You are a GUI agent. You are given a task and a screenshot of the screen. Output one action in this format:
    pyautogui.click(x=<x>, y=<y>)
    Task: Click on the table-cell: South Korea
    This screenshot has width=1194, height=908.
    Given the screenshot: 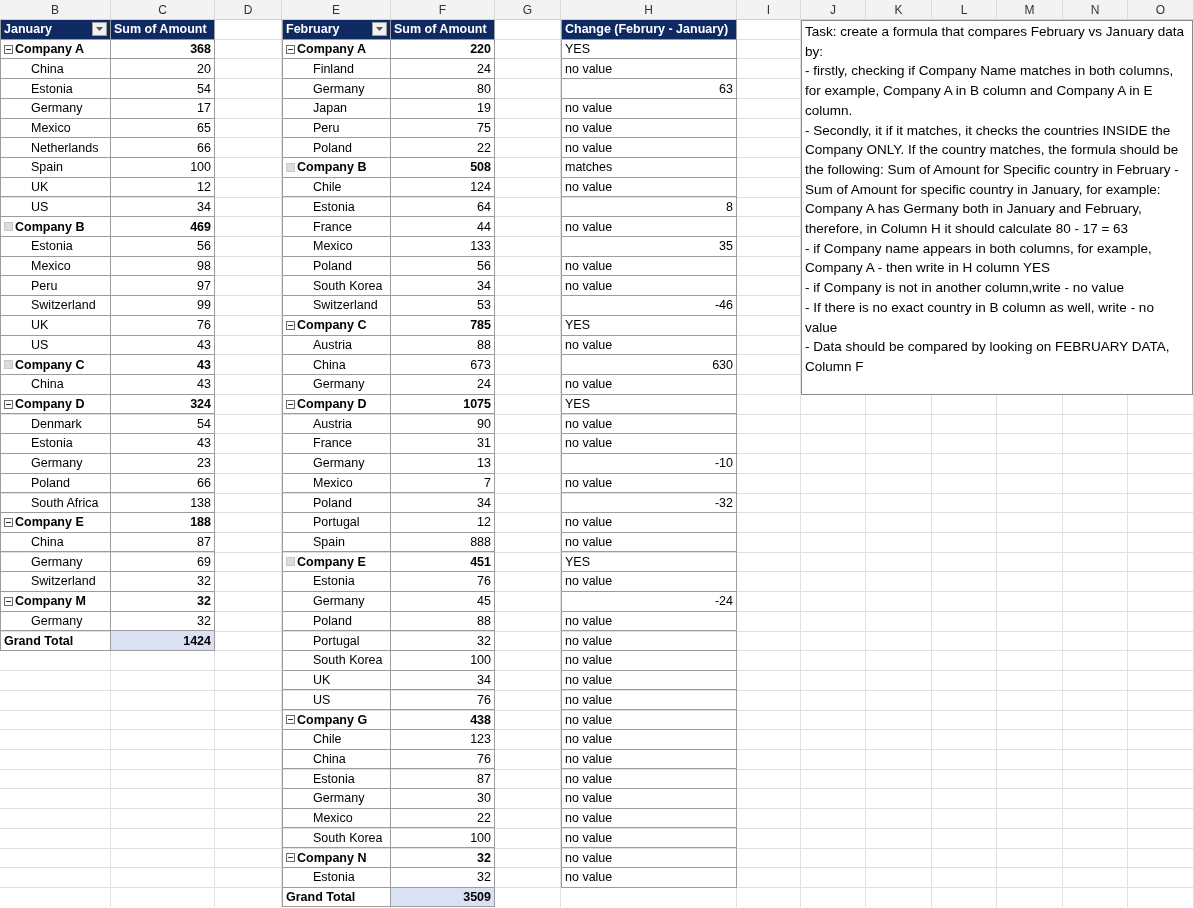 What is the action you would take?
    pyautogui.click(x=336, y=661)
    